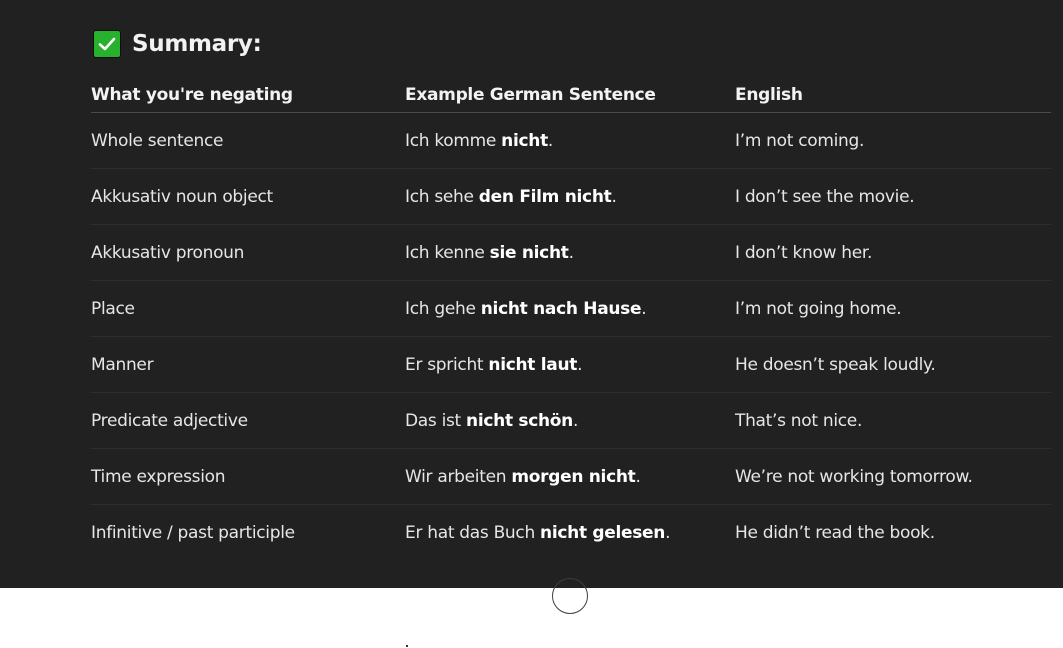  Describe the element at coordinates (248, 196) in the screenshot. I see `cell-what: Akkusativ noun object` at that location.